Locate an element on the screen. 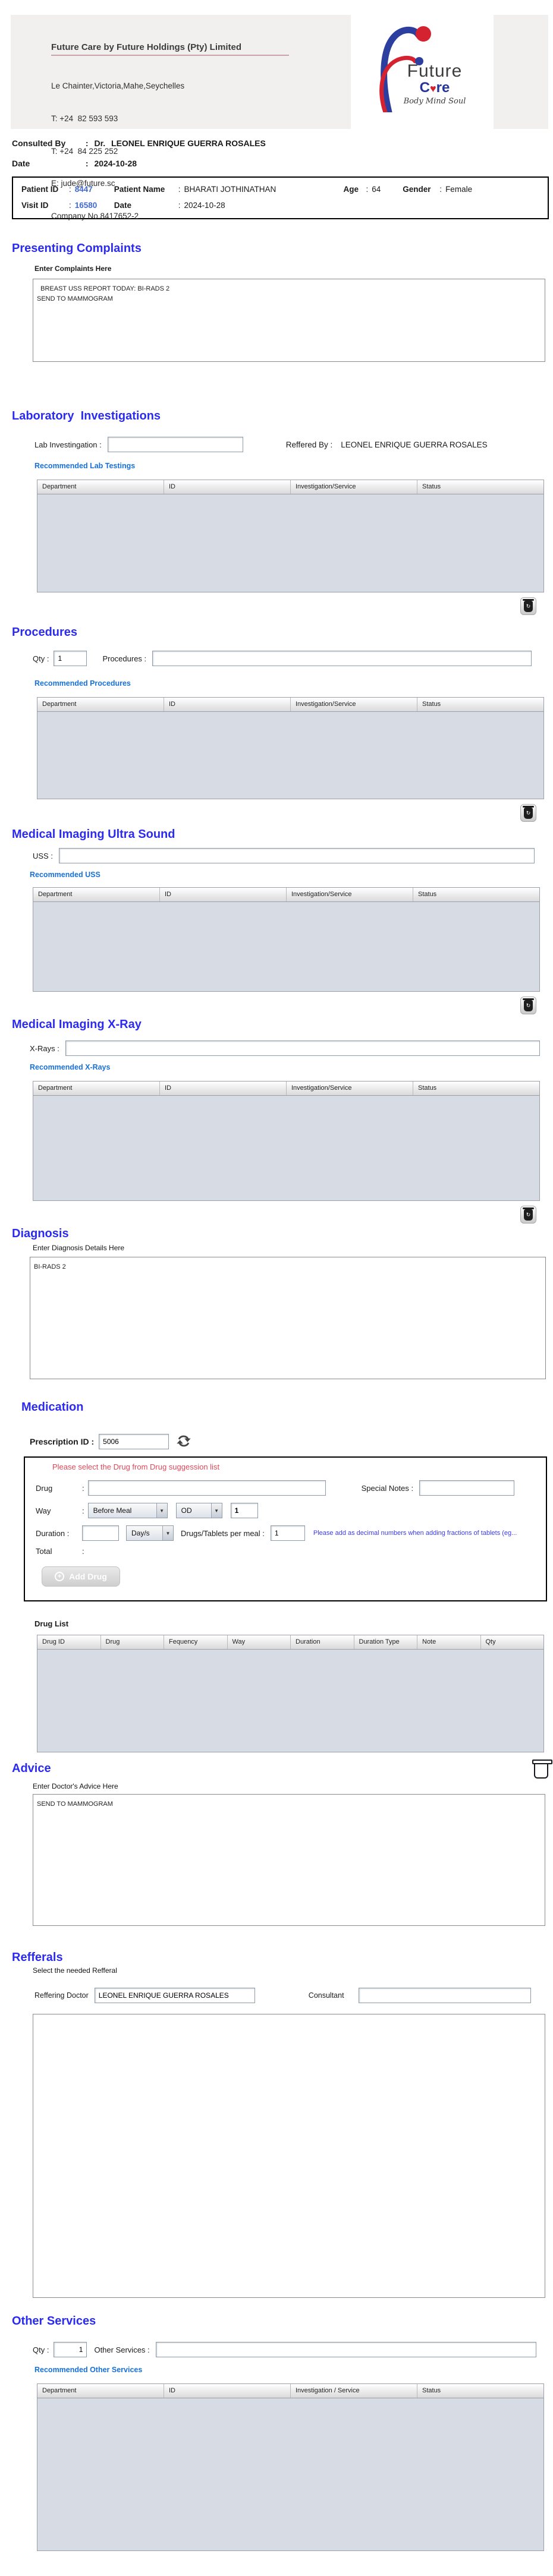 The height and width of the screenshot is (2576, 553). prescription-id-label: Prescription ID : is located at coordinates (62, 1441).